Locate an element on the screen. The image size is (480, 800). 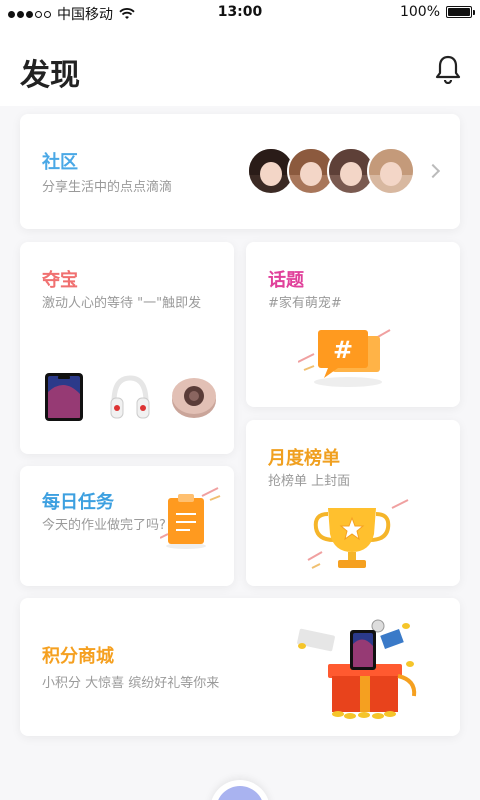
trophy-icon is located at coordinates (358, 534).